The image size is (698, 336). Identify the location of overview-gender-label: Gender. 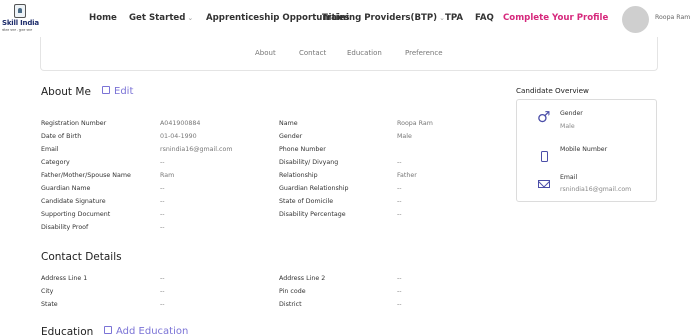
(571, 113).